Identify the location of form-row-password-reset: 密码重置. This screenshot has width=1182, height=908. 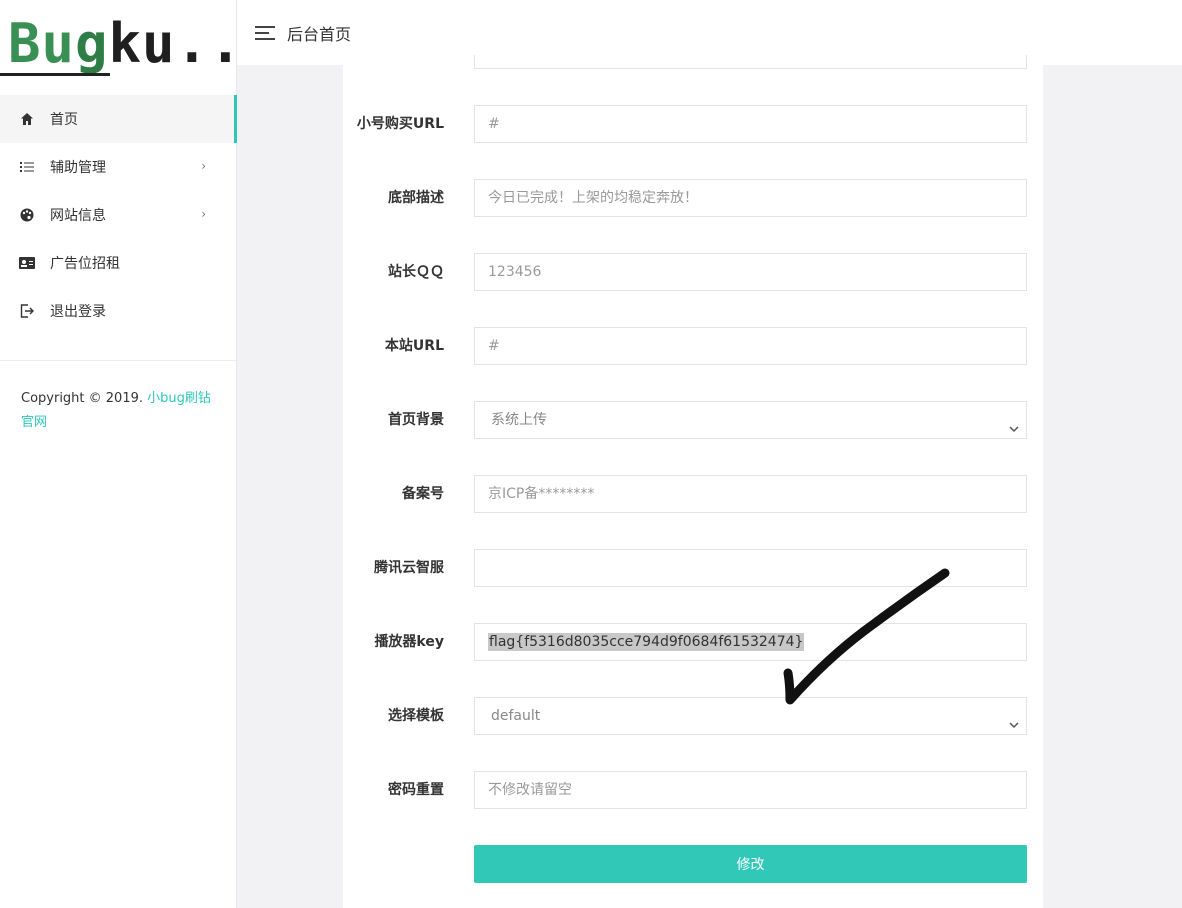
(693, 790).